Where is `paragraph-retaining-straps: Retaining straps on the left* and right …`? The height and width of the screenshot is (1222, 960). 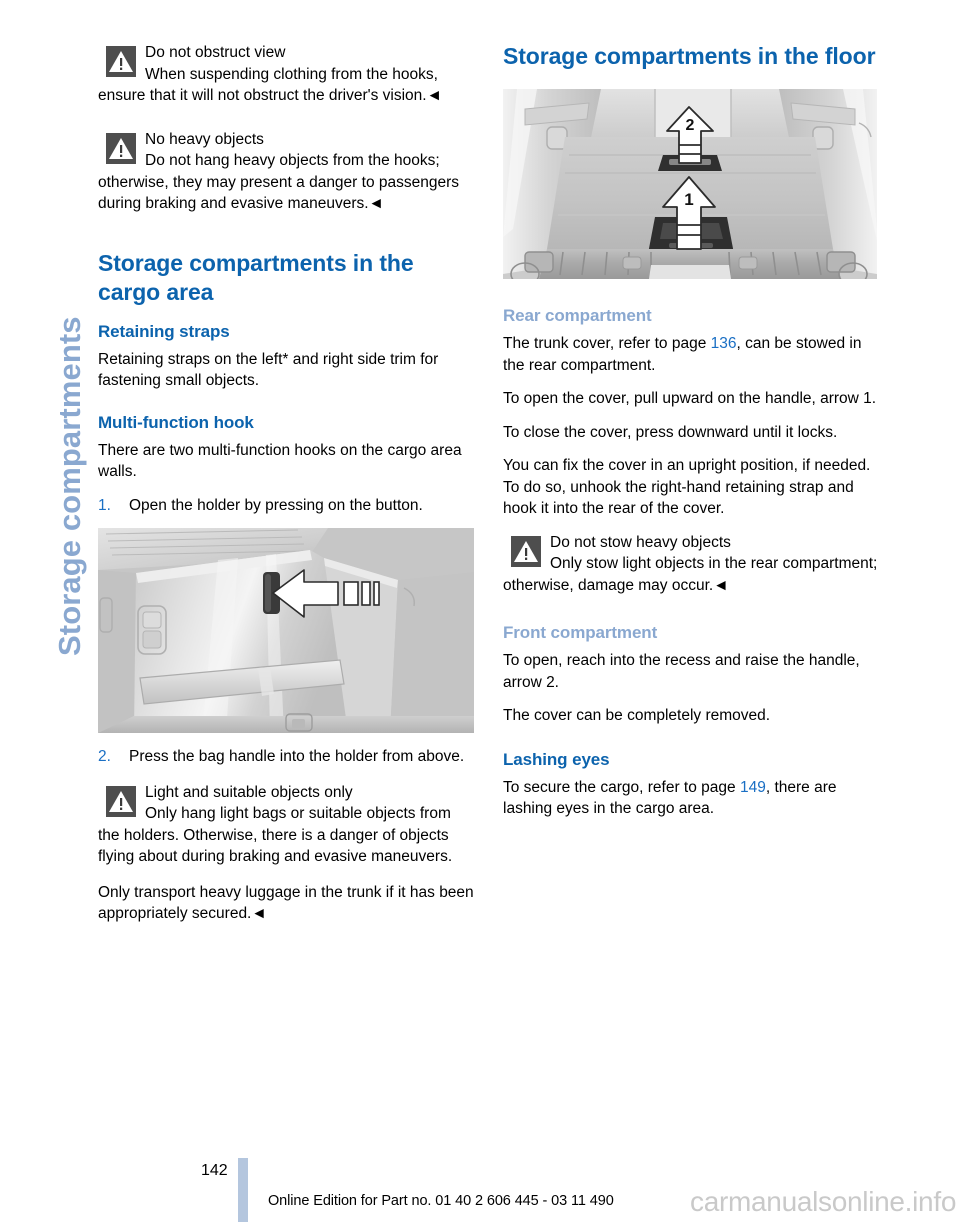
paragraph-retaining-straps: Retaining straps on the left* and right … is located at coordinates (268, 370).